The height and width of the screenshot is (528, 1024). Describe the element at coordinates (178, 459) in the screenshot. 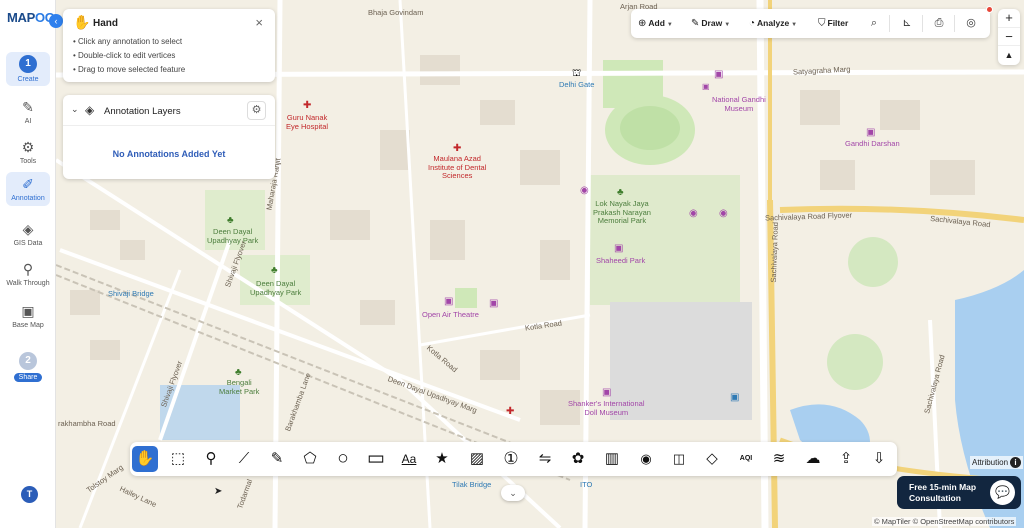

I see `select-tool: ⬚` at that location.